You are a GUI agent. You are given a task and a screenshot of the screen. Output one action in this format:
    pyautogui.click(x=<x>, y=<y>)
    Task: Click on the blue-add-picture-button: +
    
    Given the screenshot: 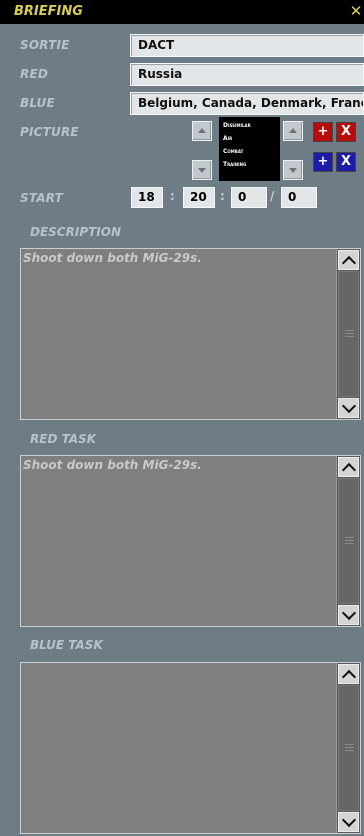 What is the action you would take?
    pyautogui.click(x=323, y=162)
    